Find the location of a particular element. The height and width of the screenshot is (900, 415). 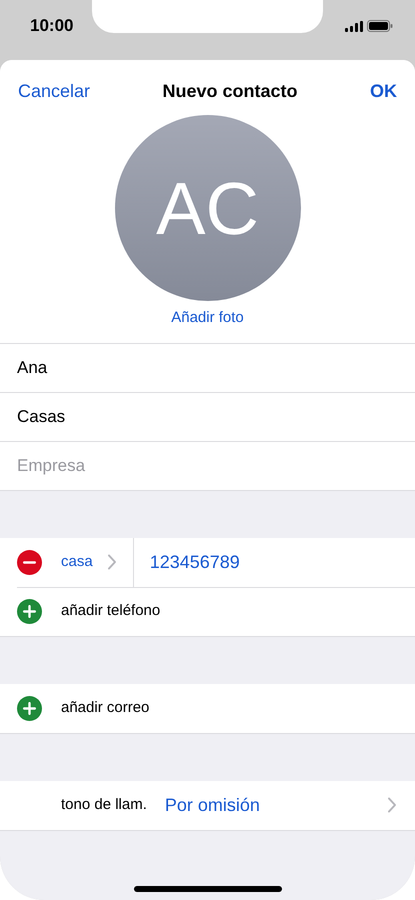

add-row-button: añadir correo is located at coordinates (105, 708).